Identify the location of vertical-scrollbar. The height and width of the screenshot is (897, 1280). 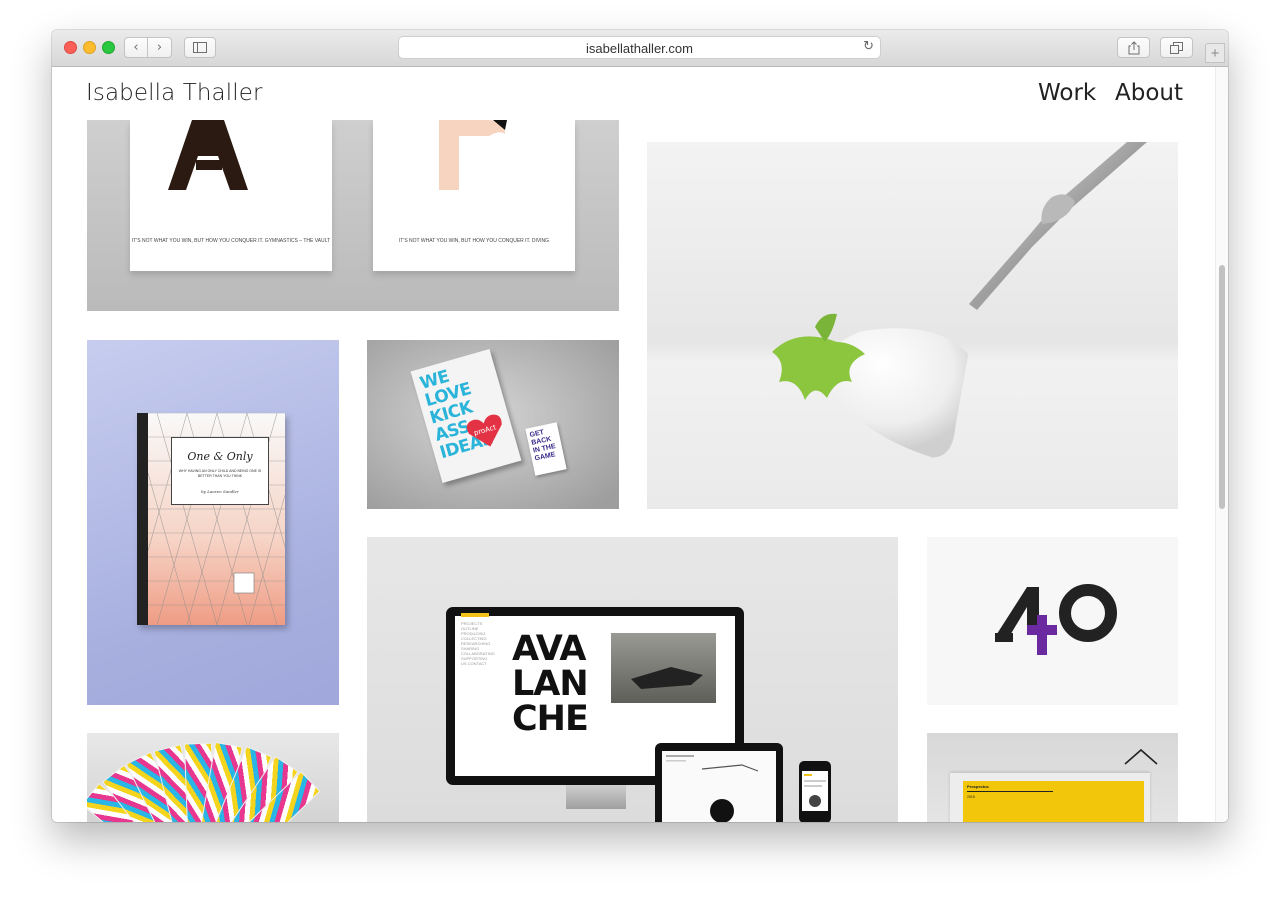
(1221, 444).